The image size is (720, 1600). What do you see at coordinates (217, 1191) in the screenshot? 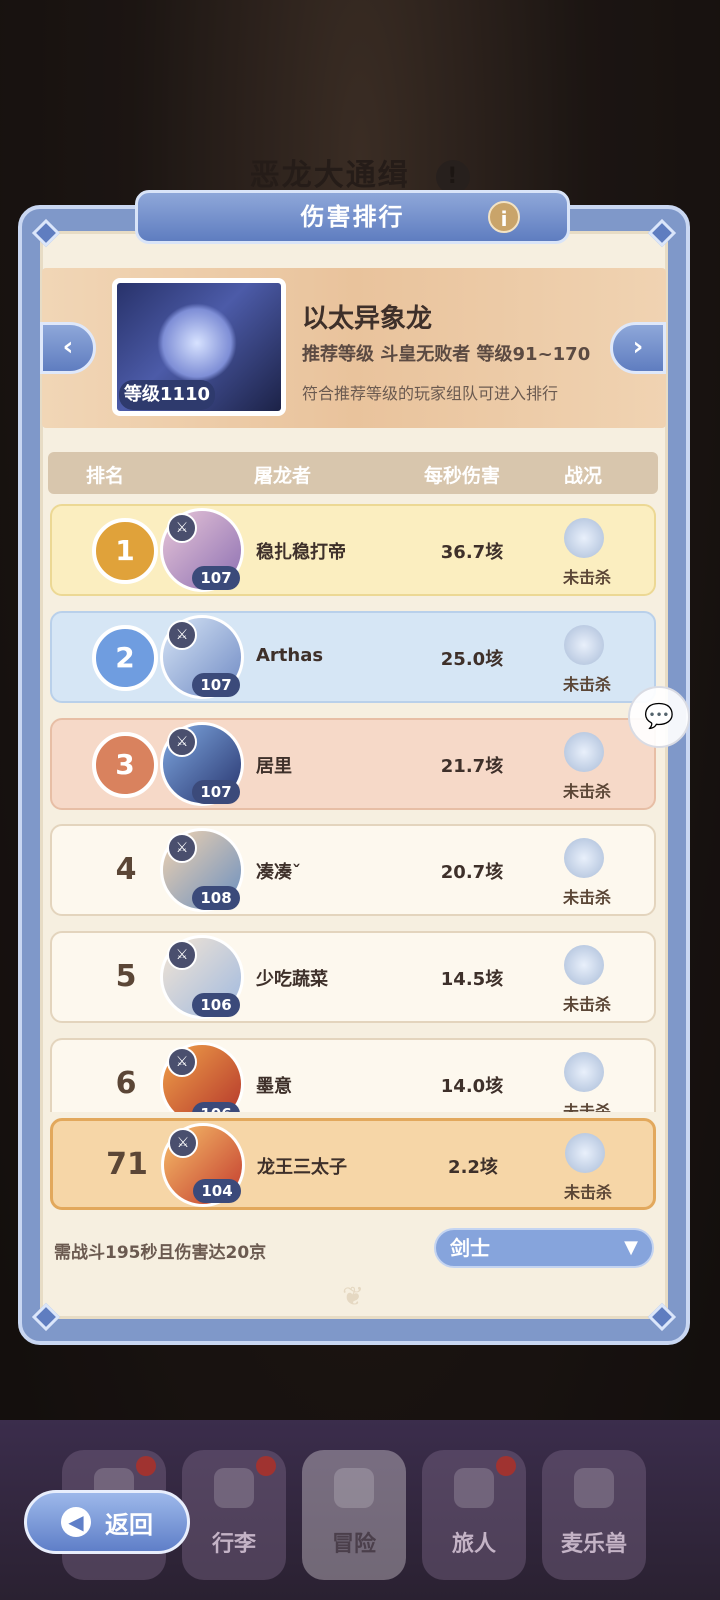
I see `player-level: 104` at bounding box center [217, 1191].